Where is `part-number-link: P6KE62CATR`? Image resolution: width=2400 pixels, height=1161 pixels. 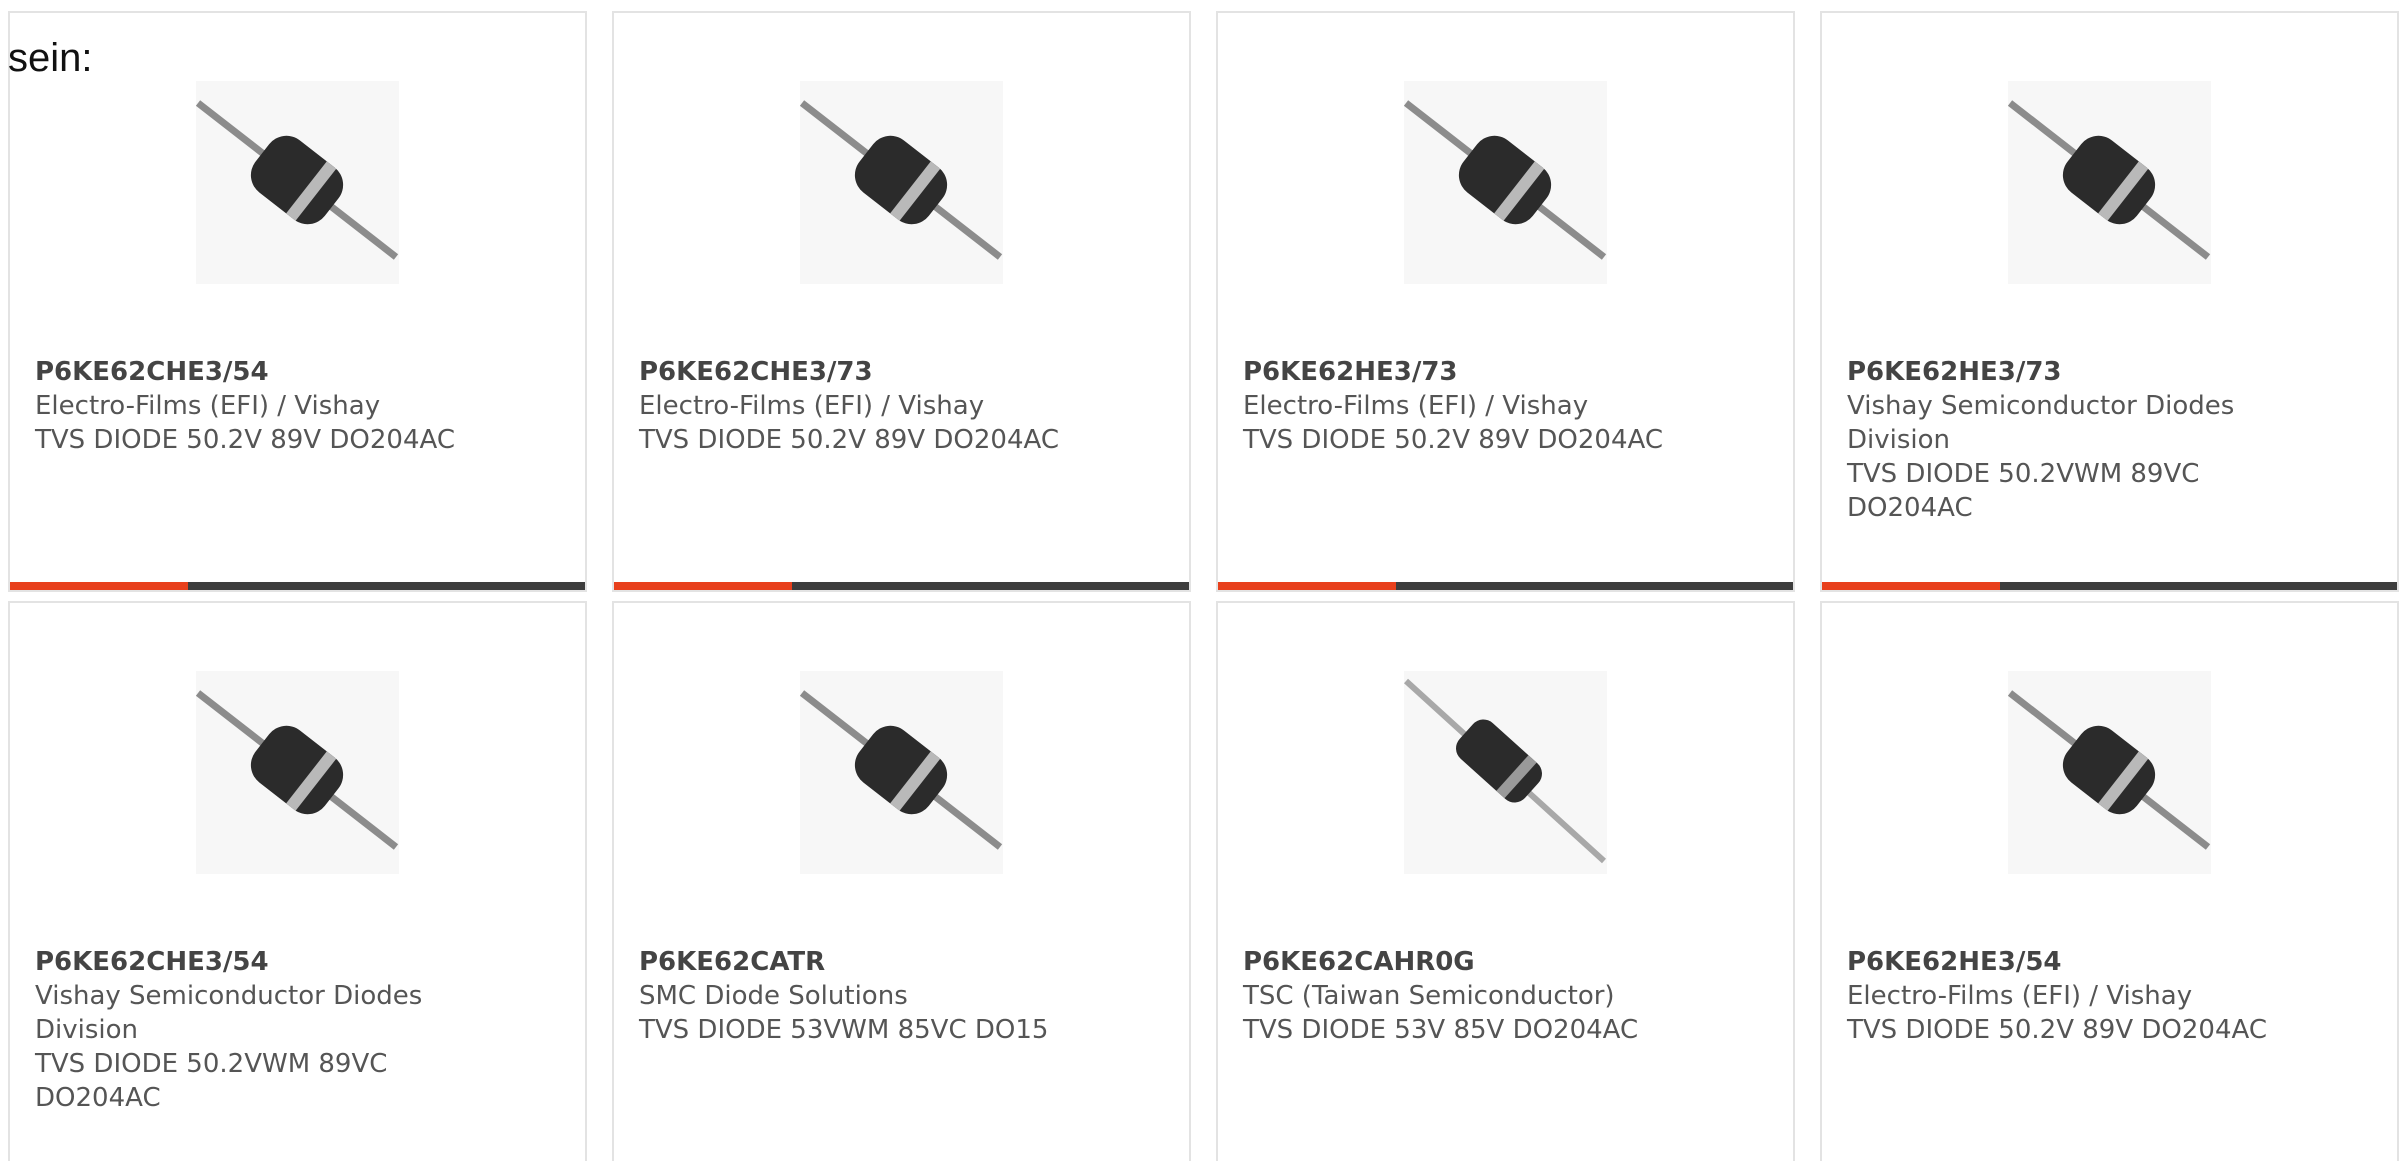 part-number-link: P6KE62CATR is located at coordinates (849, 962).